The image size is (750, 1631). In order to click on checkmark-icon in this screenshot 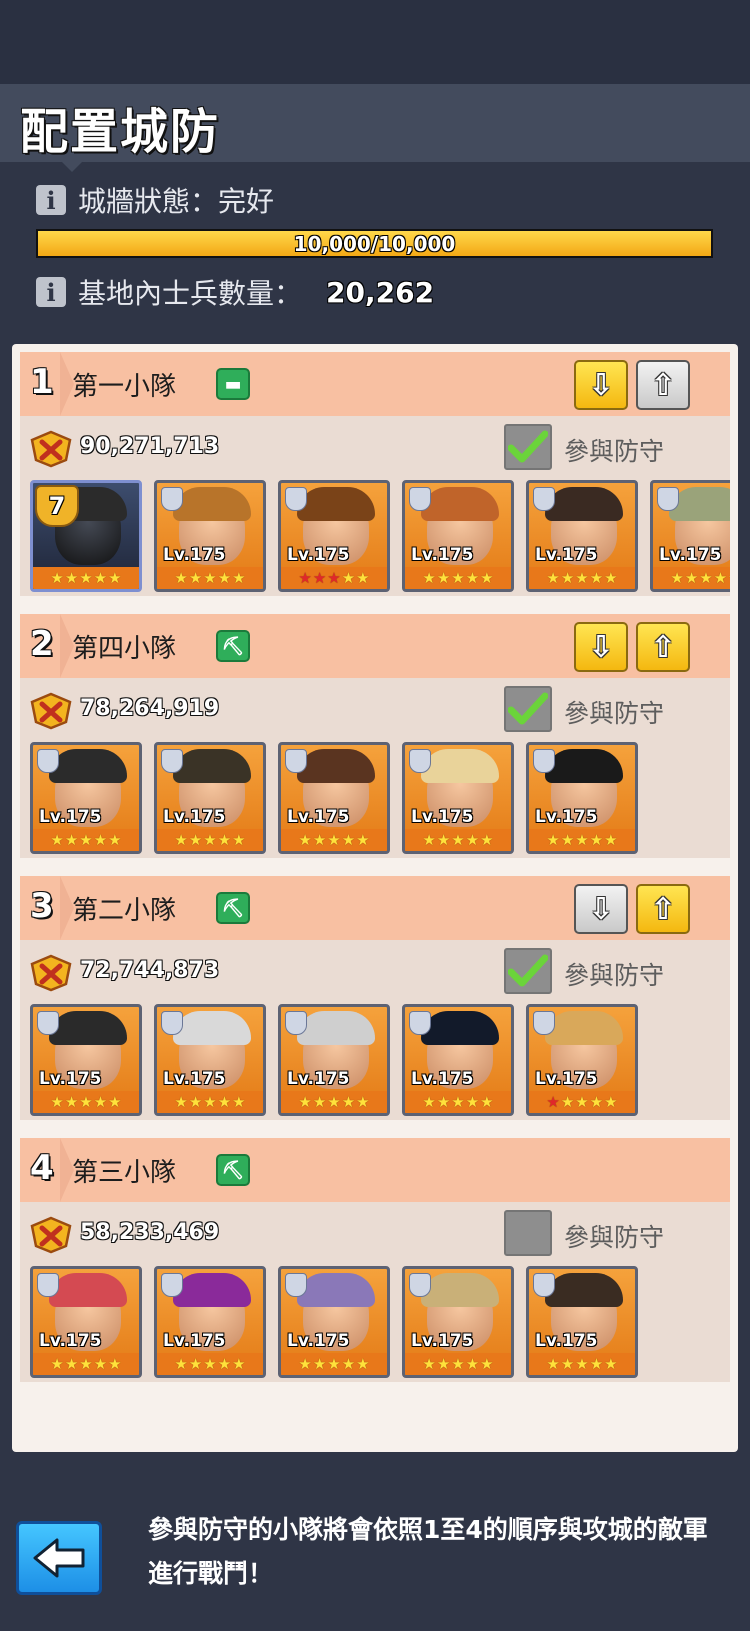, I will do `click(528, 970)`.